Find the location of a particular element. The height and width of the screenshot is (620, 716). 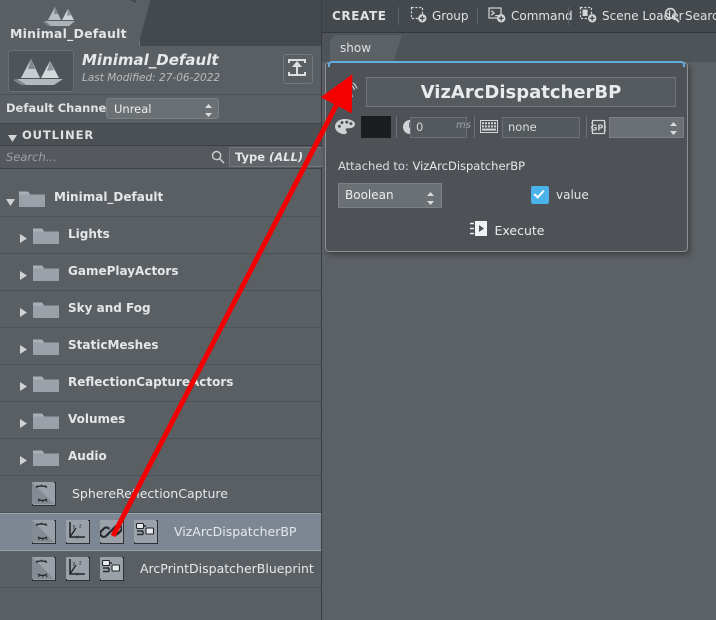

table-row: Volumes is located at coordinates (160, 420).